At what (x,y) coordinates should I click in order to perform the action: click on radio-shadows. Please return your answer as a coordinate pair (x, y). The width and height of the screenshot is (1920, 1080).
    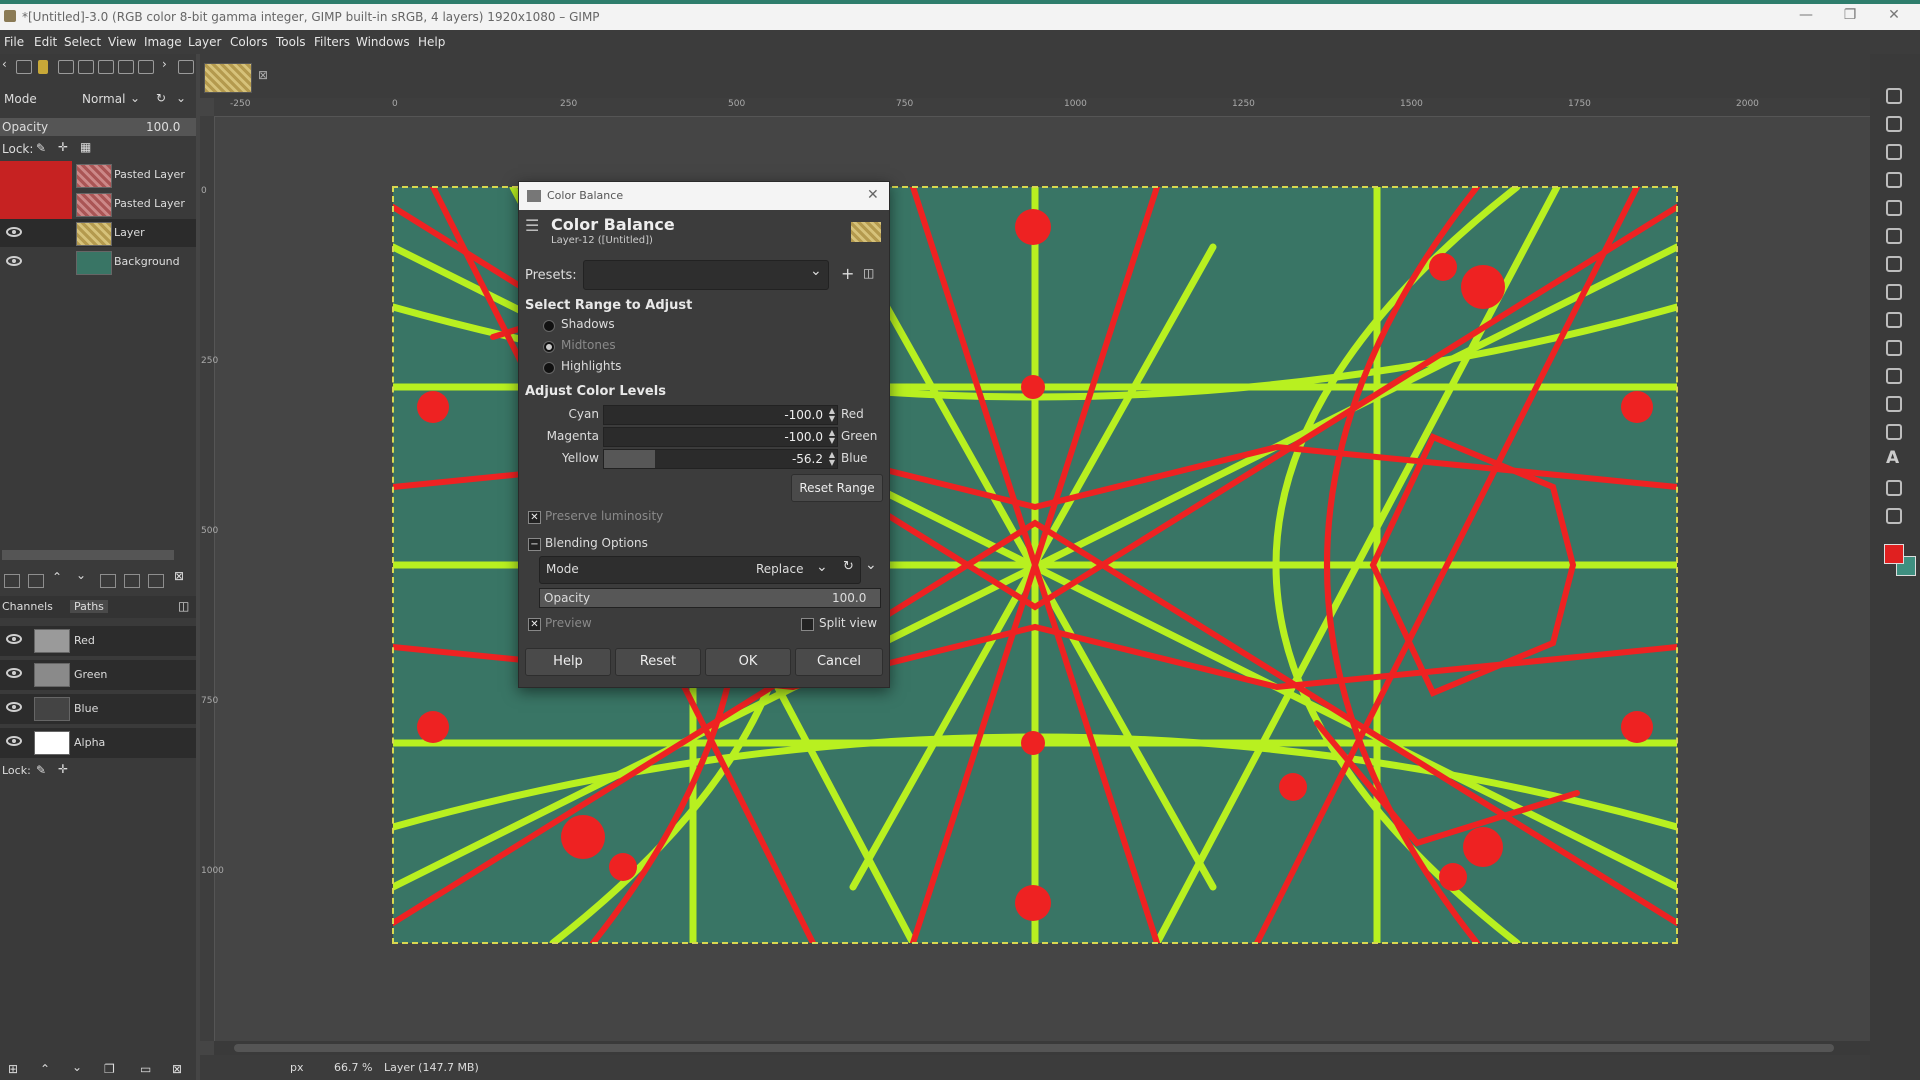
    Looking at the image, I should click on (549, 326).